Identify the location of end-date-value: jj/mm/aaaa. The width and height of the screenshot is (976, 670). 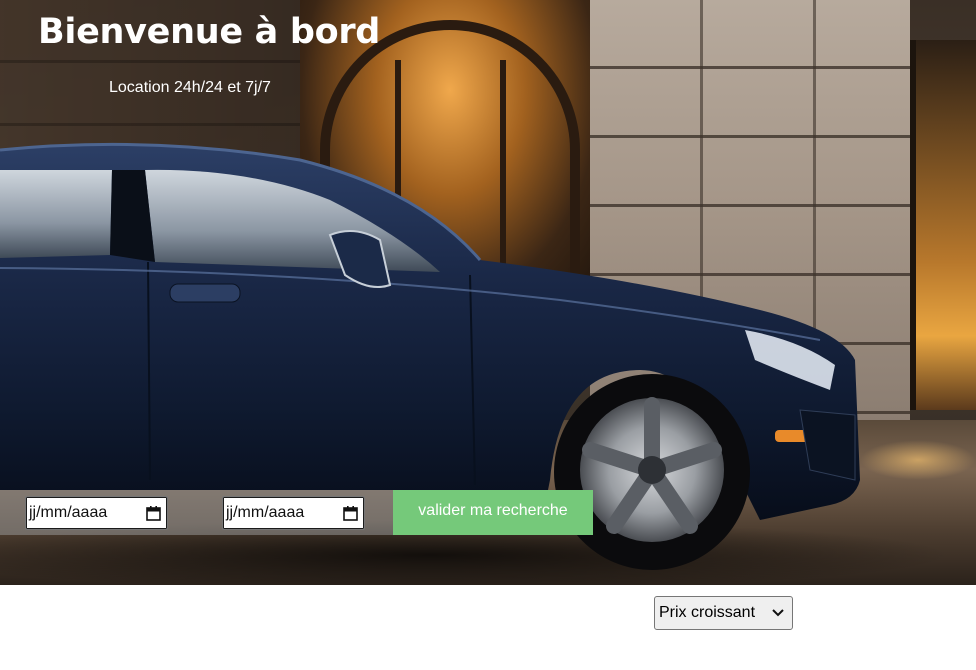
(265, 512).